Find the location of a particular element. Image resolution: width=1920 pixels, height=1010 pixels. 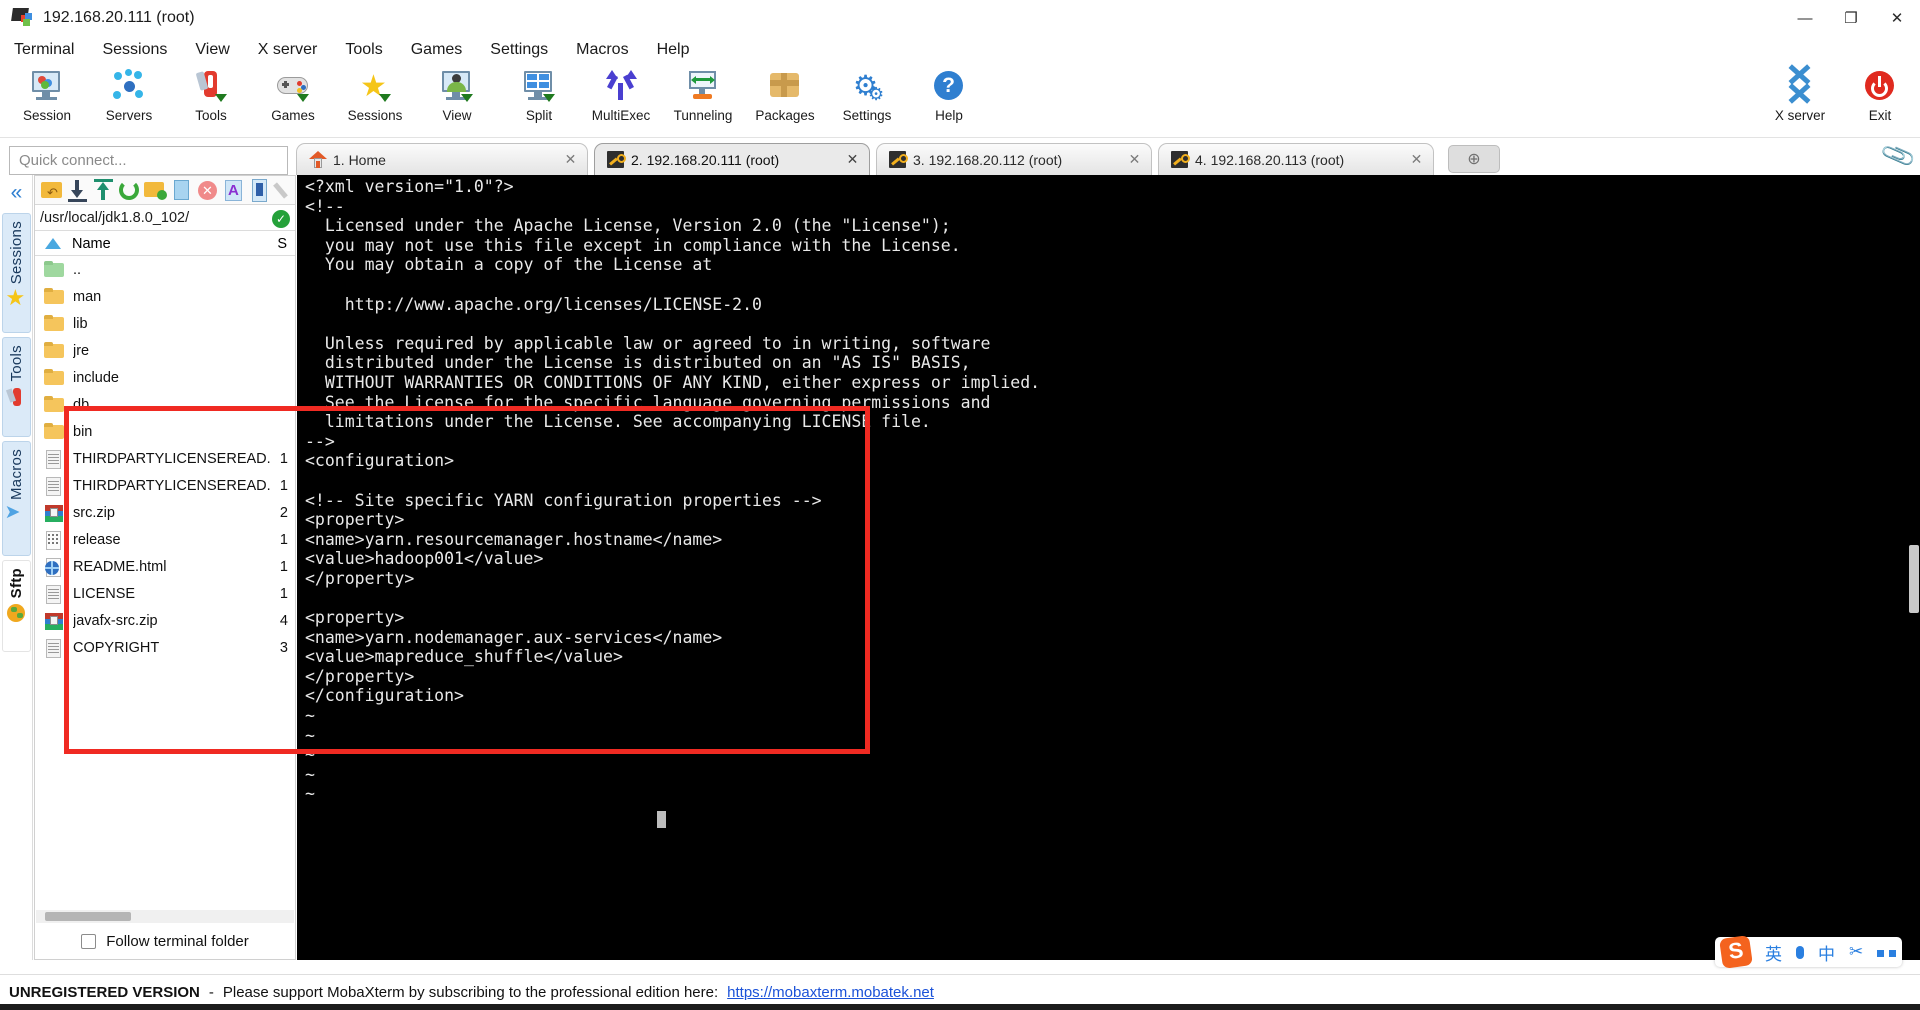

tab-192-168-20-113-close-icon: ✕ is located at coordinates (1416, 159).